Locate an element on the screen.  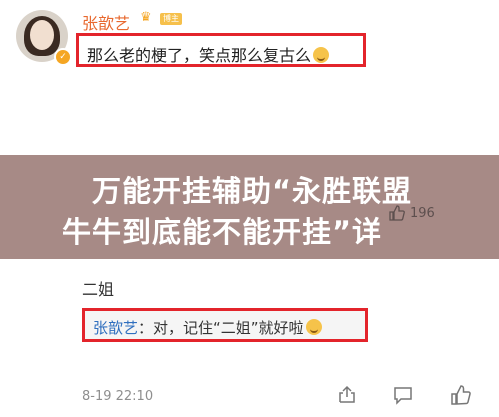
overlay-title-line-2: 牛牛到底能不能开挂”详 is located at coordinates (222, 232).